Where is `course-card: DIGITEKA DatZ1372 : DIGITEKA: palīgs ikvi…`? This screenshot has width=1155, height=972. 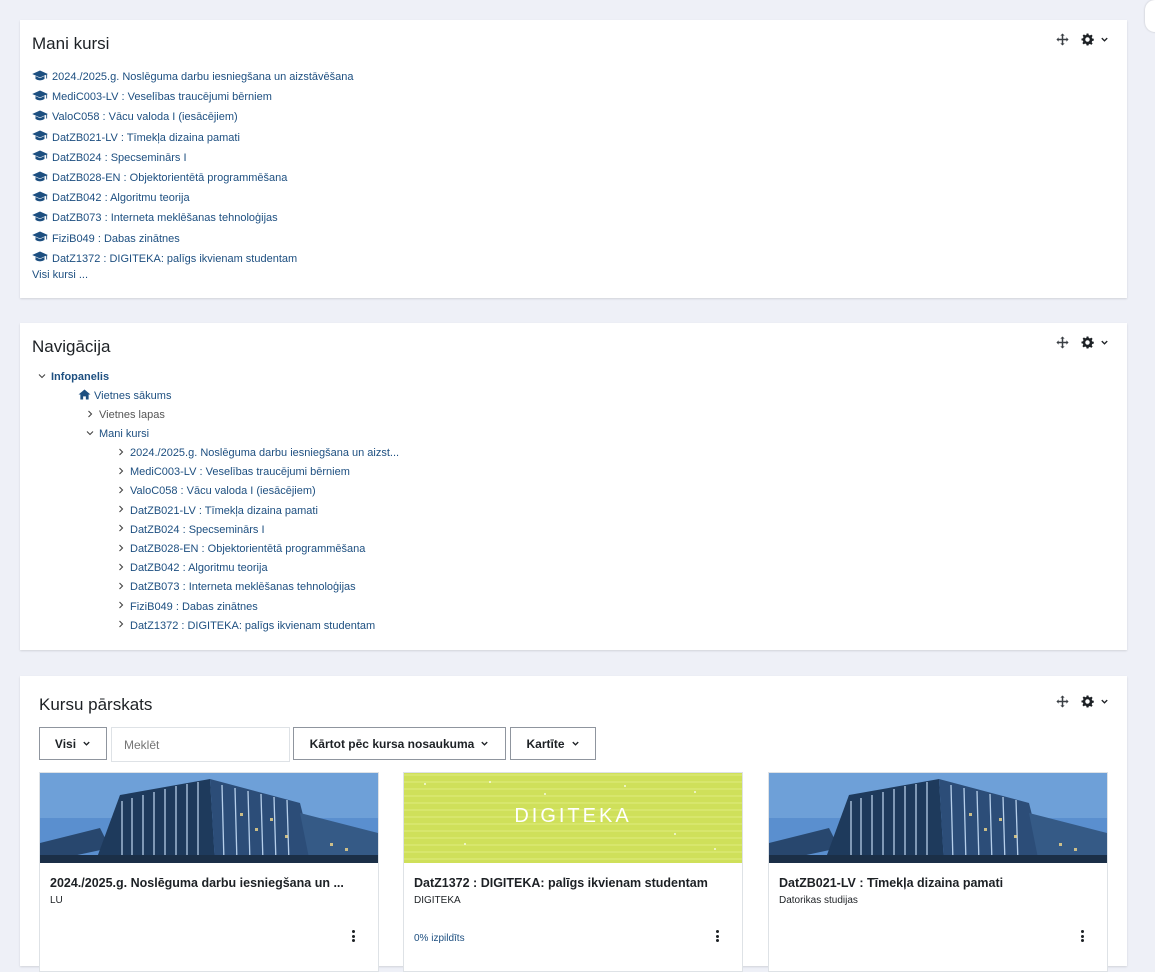
course-card: DIGITEKA DatZ1372 : DIGITEKA: palīgs ikvi… is located at coordinates (573, 872).